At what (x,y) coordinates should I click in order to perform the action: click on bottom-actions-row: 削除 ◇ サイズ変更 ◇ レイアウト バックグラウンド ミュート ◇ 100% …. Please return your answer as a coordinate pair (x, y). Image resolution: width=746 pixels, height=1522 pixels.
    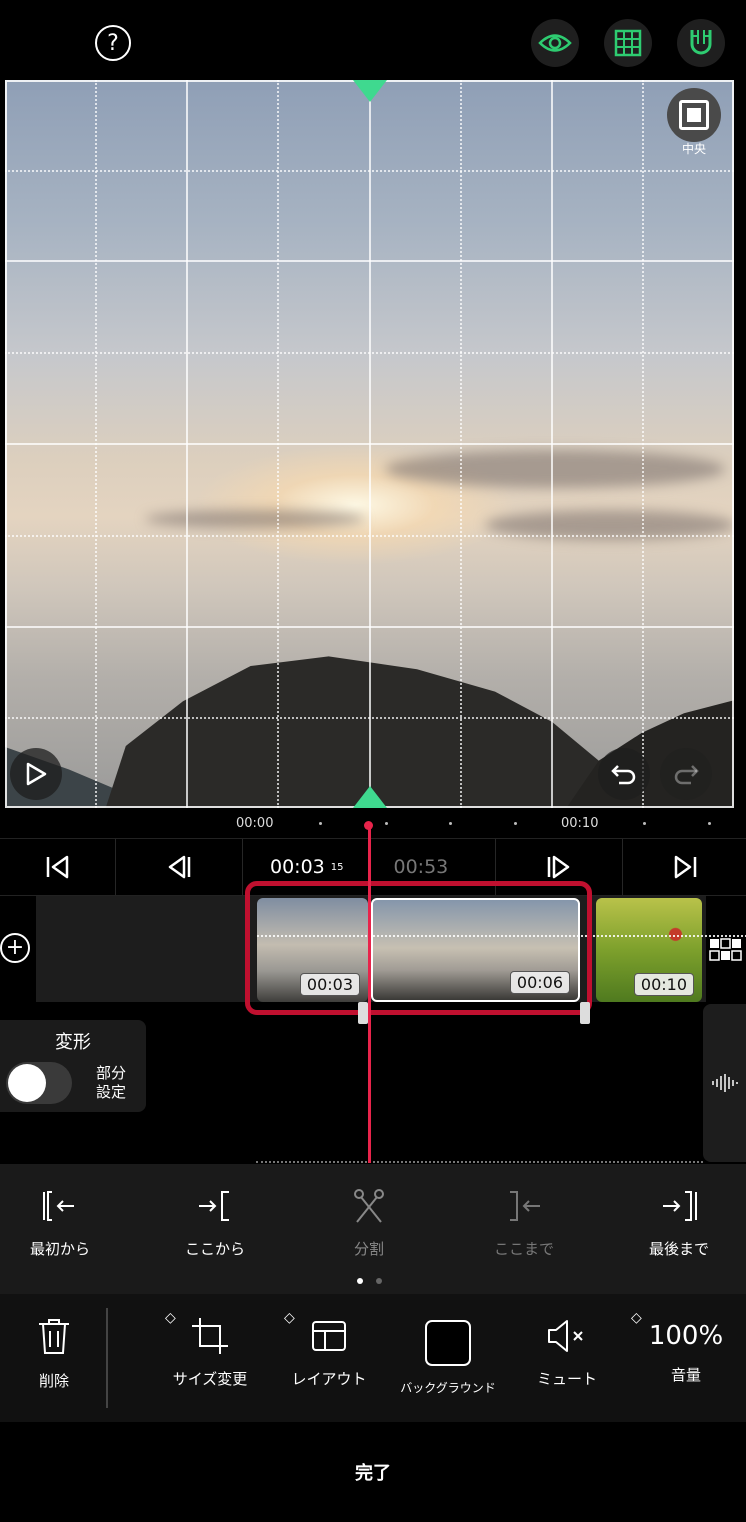
    Looking at the image, I should click on (373, 1358).